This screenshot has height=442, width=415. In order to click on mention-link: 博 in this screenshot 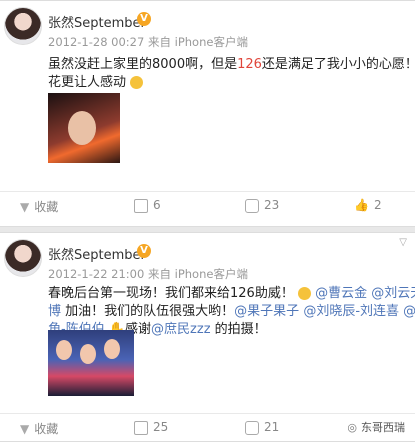, I will do `click(54, 311)`.